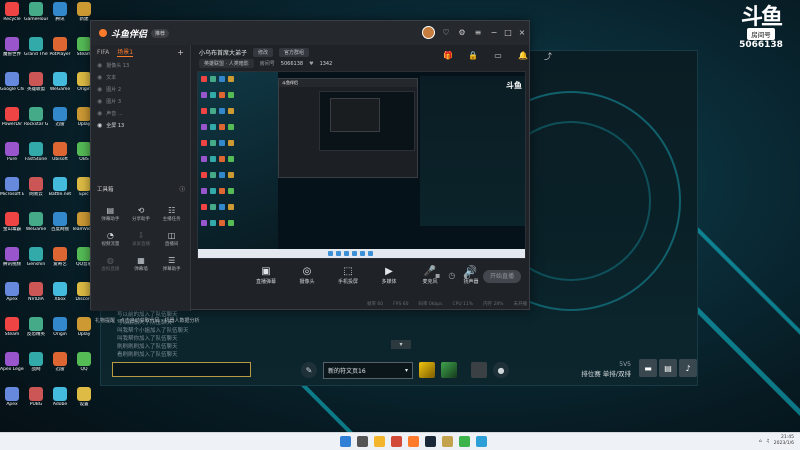 The image size is (800, 450). I want to click on desktop-shortcut: GameHouse, so click(36, 17).